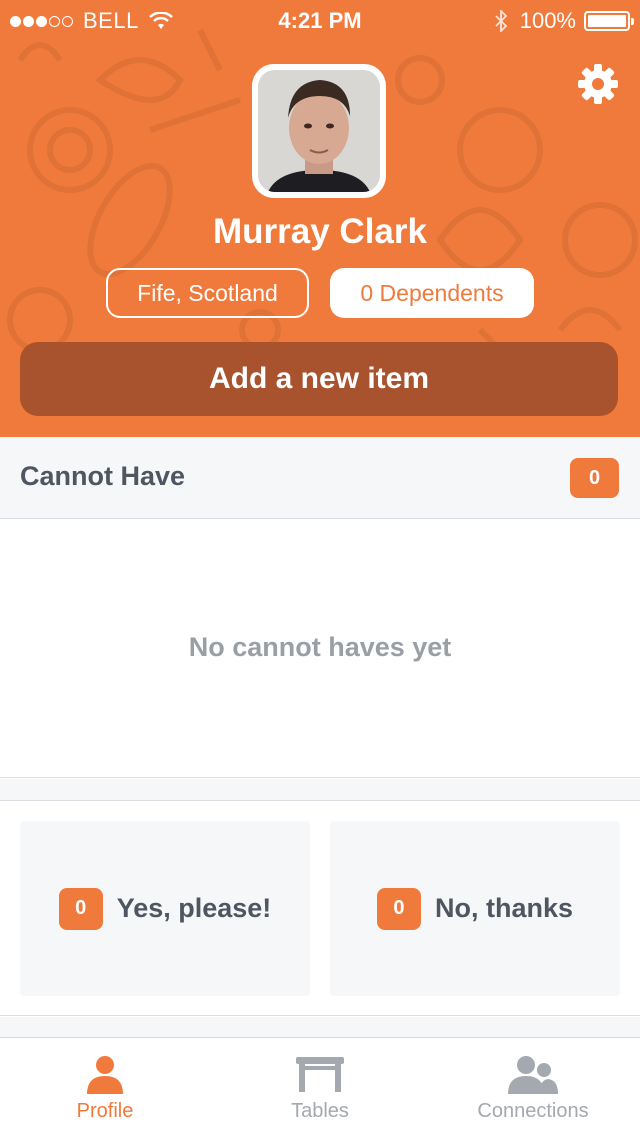  What do you see at coordinates (504, 908) in the screenshot?
I see `no-thanks-label: No, thanks` at bounding box center [504, 908].